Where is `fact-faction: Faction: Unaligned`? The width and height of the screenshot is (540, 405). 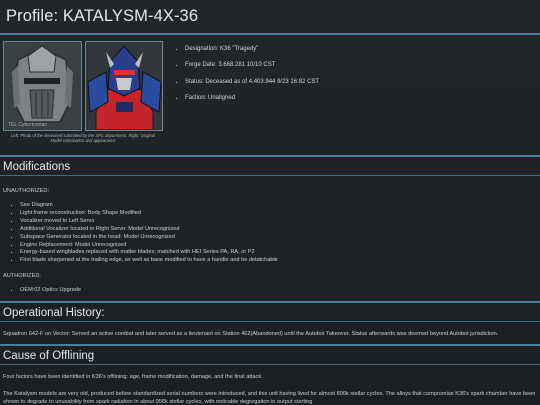
fact-faction: Faction: Unaligned is located at coordinates (252, 98).